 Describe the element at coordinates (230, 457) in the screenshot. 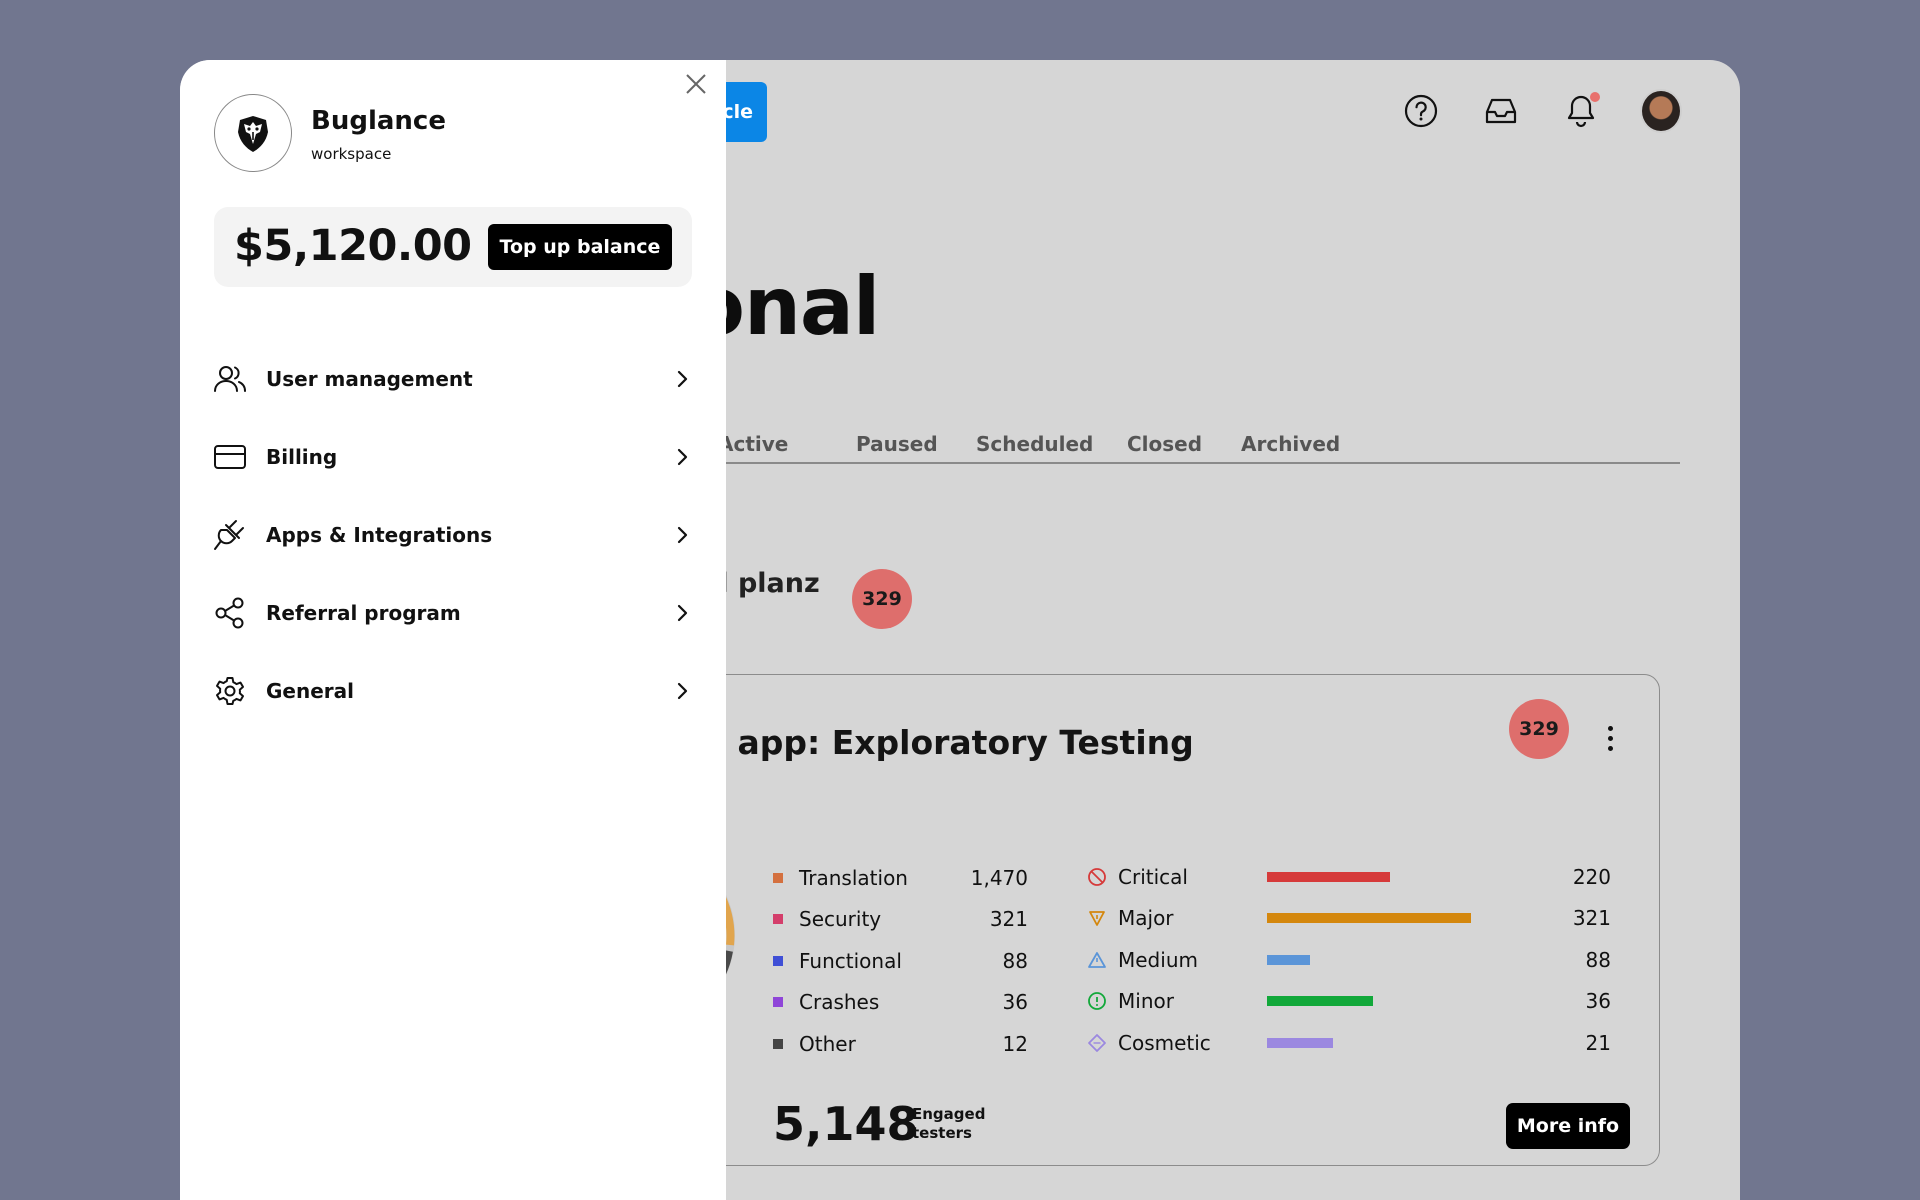

I see `credit-card-icon` at that location.